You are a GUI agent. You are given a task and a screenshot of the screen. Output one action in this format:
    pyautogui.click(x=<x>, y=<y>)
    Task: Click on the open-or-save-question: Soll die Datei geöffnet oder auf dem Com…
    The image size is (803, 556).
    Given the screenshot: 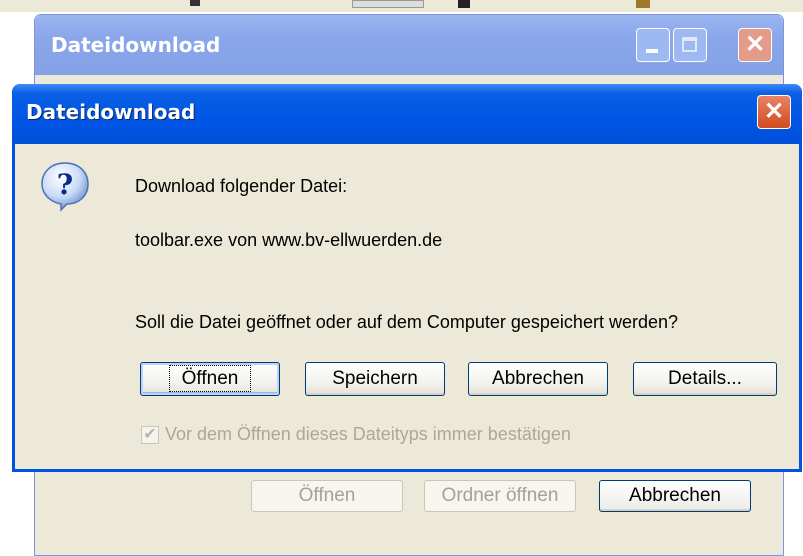 What is the action you would take?
    pyautogui.click(x=406, y=322)
    